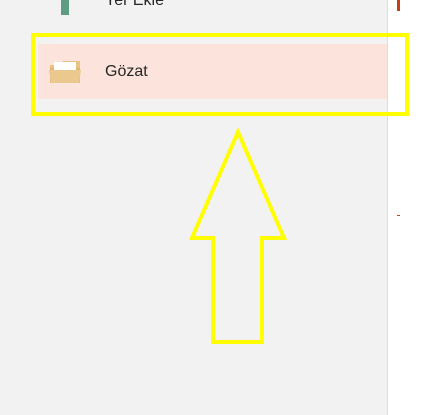 The image size is (427, 415). Describe the element at coordinates (134, 4) in the screenshot. I see `add-place-label: Yer Ekle` at that location.